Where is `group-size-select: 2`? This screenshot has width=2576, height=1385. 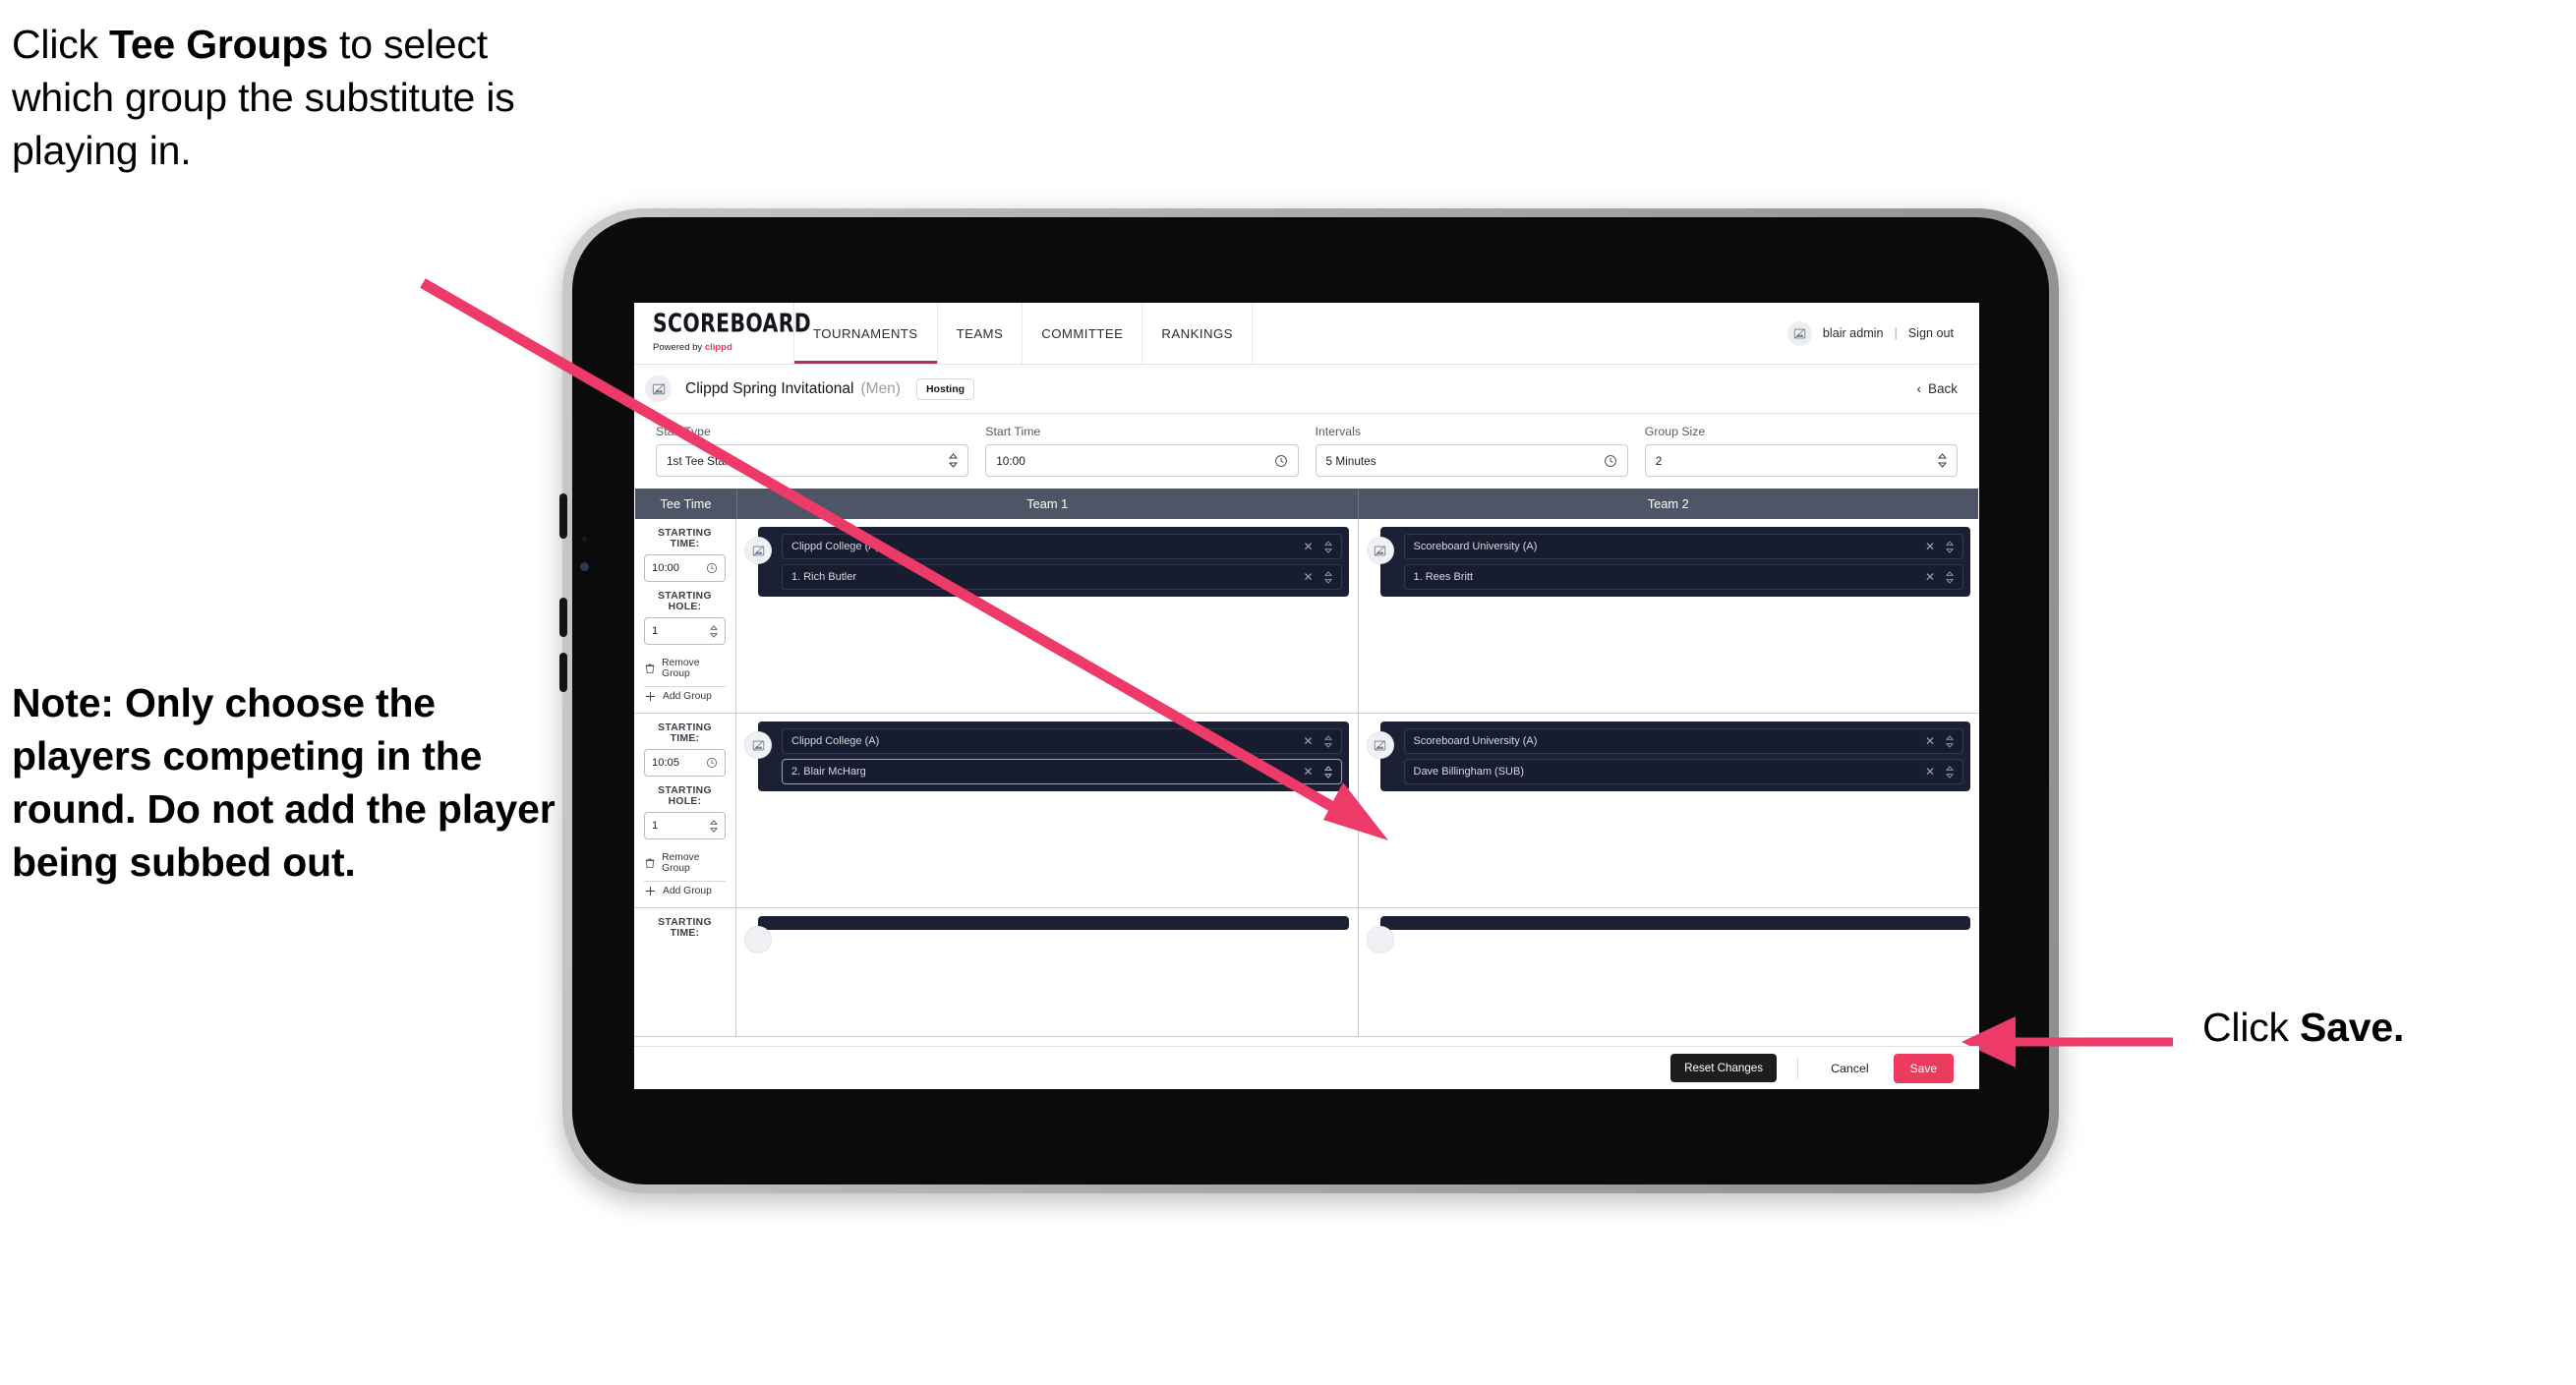 group-size-select: 2 is located at coordinates (1801, 460).